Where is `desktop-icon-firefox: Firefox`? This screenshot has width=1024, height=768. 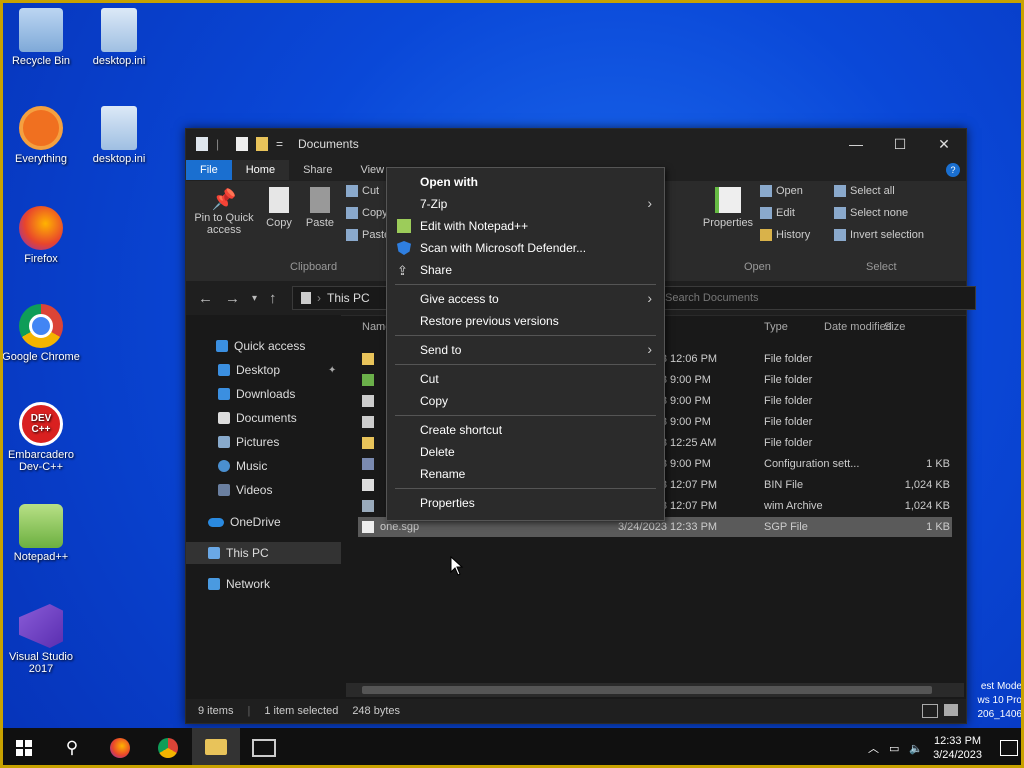 desktop-icon-firefox: Firefox is located at coordinates (41, 235).